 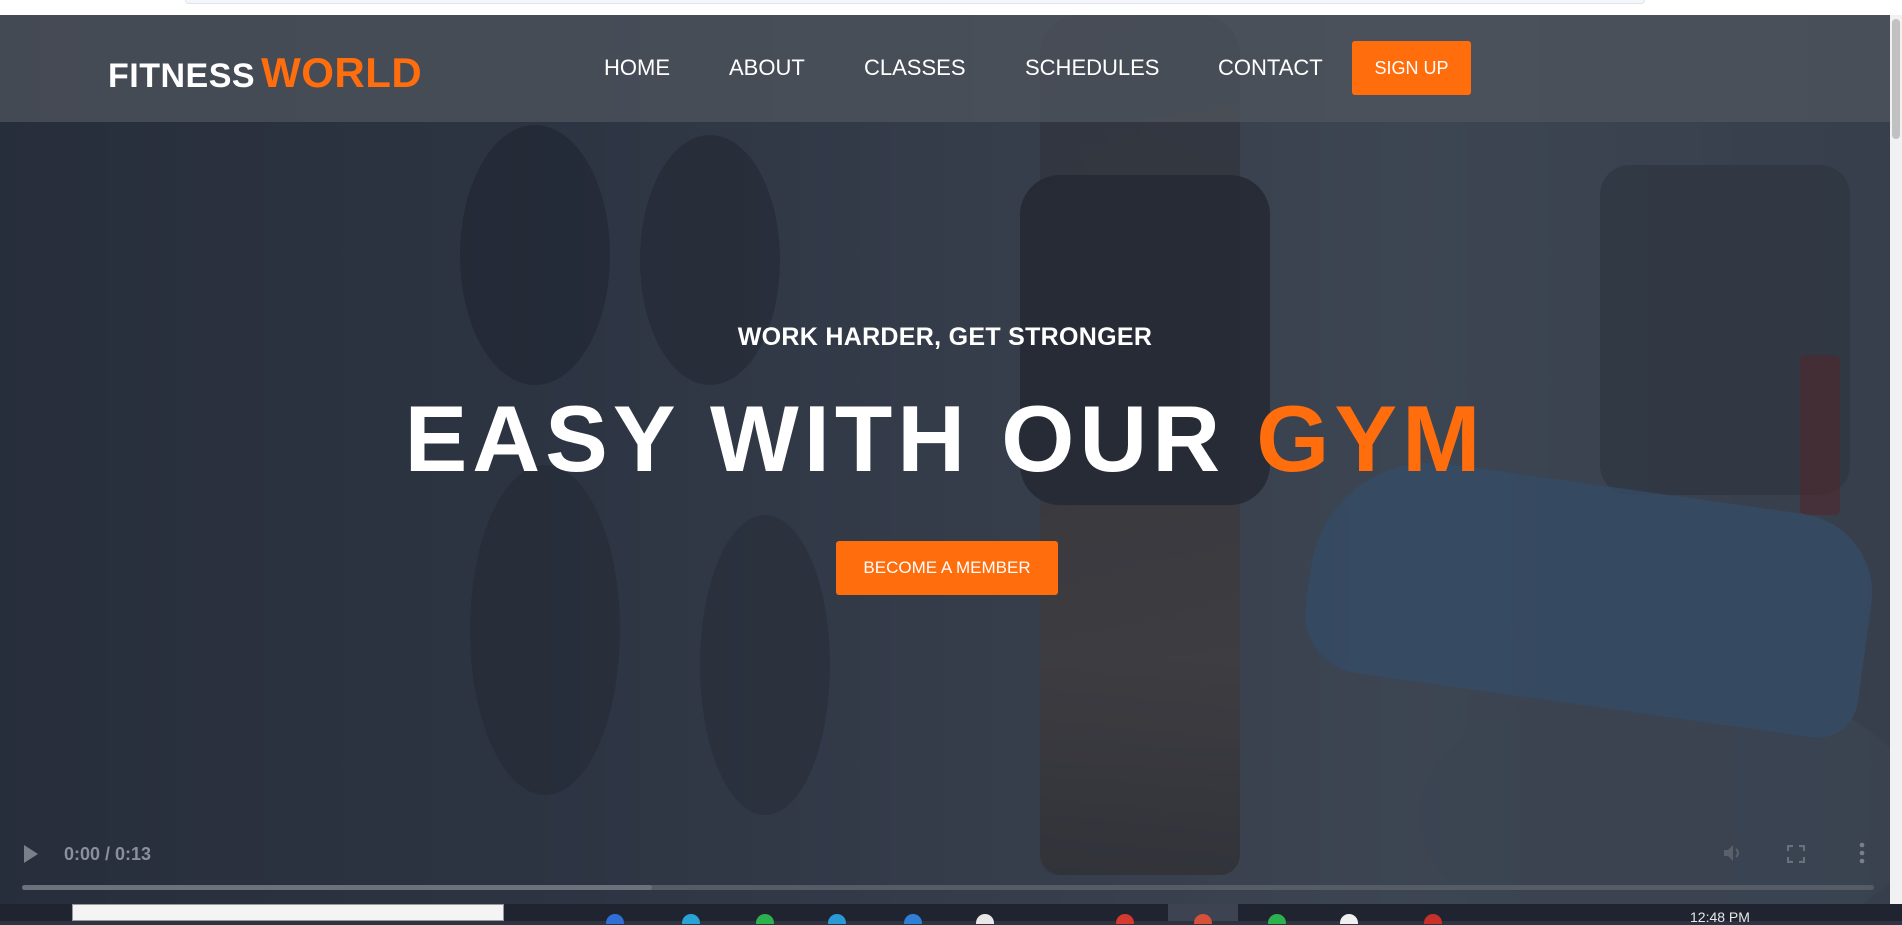 I want to click on headline-accent: GYM, so click(x=1371, y=438).